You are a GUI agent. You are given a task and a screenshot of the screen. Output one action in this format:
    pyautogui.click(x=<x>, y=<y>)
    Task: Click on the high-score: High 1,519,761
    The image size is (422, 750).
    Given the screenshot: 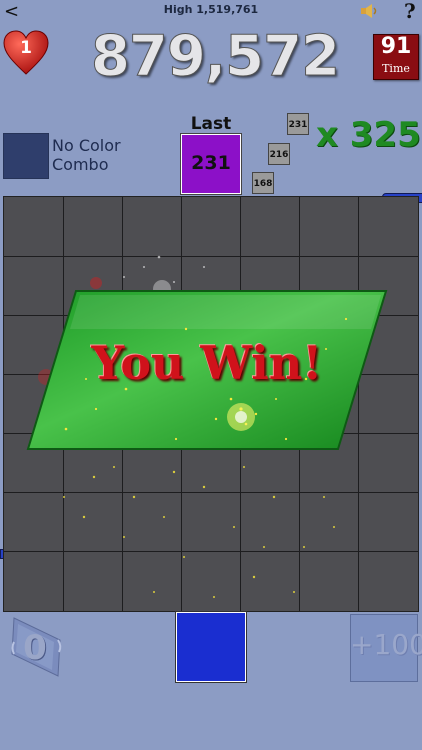 What is the action you would take?
    pyautogui.click(x=211, y=9)
    